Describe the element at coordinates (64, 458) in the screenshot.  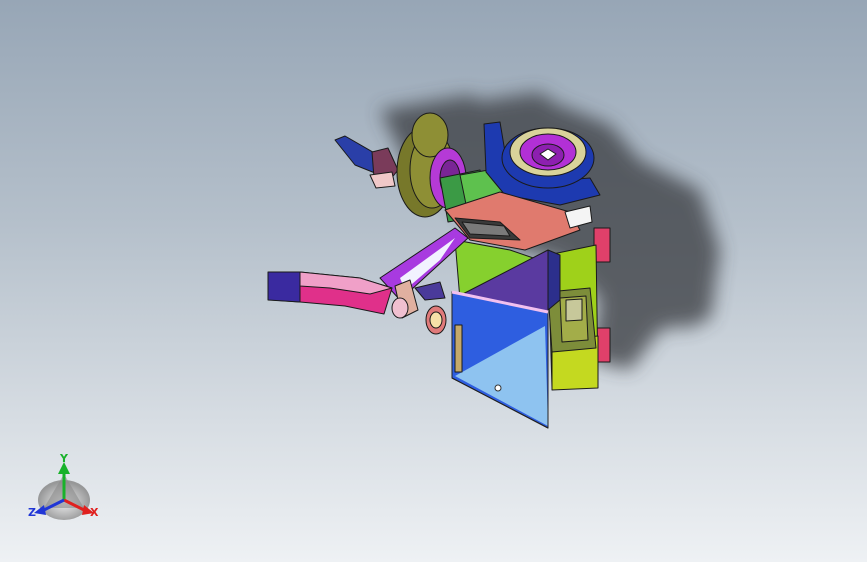
I see `axis-y-label: Y` at that location.